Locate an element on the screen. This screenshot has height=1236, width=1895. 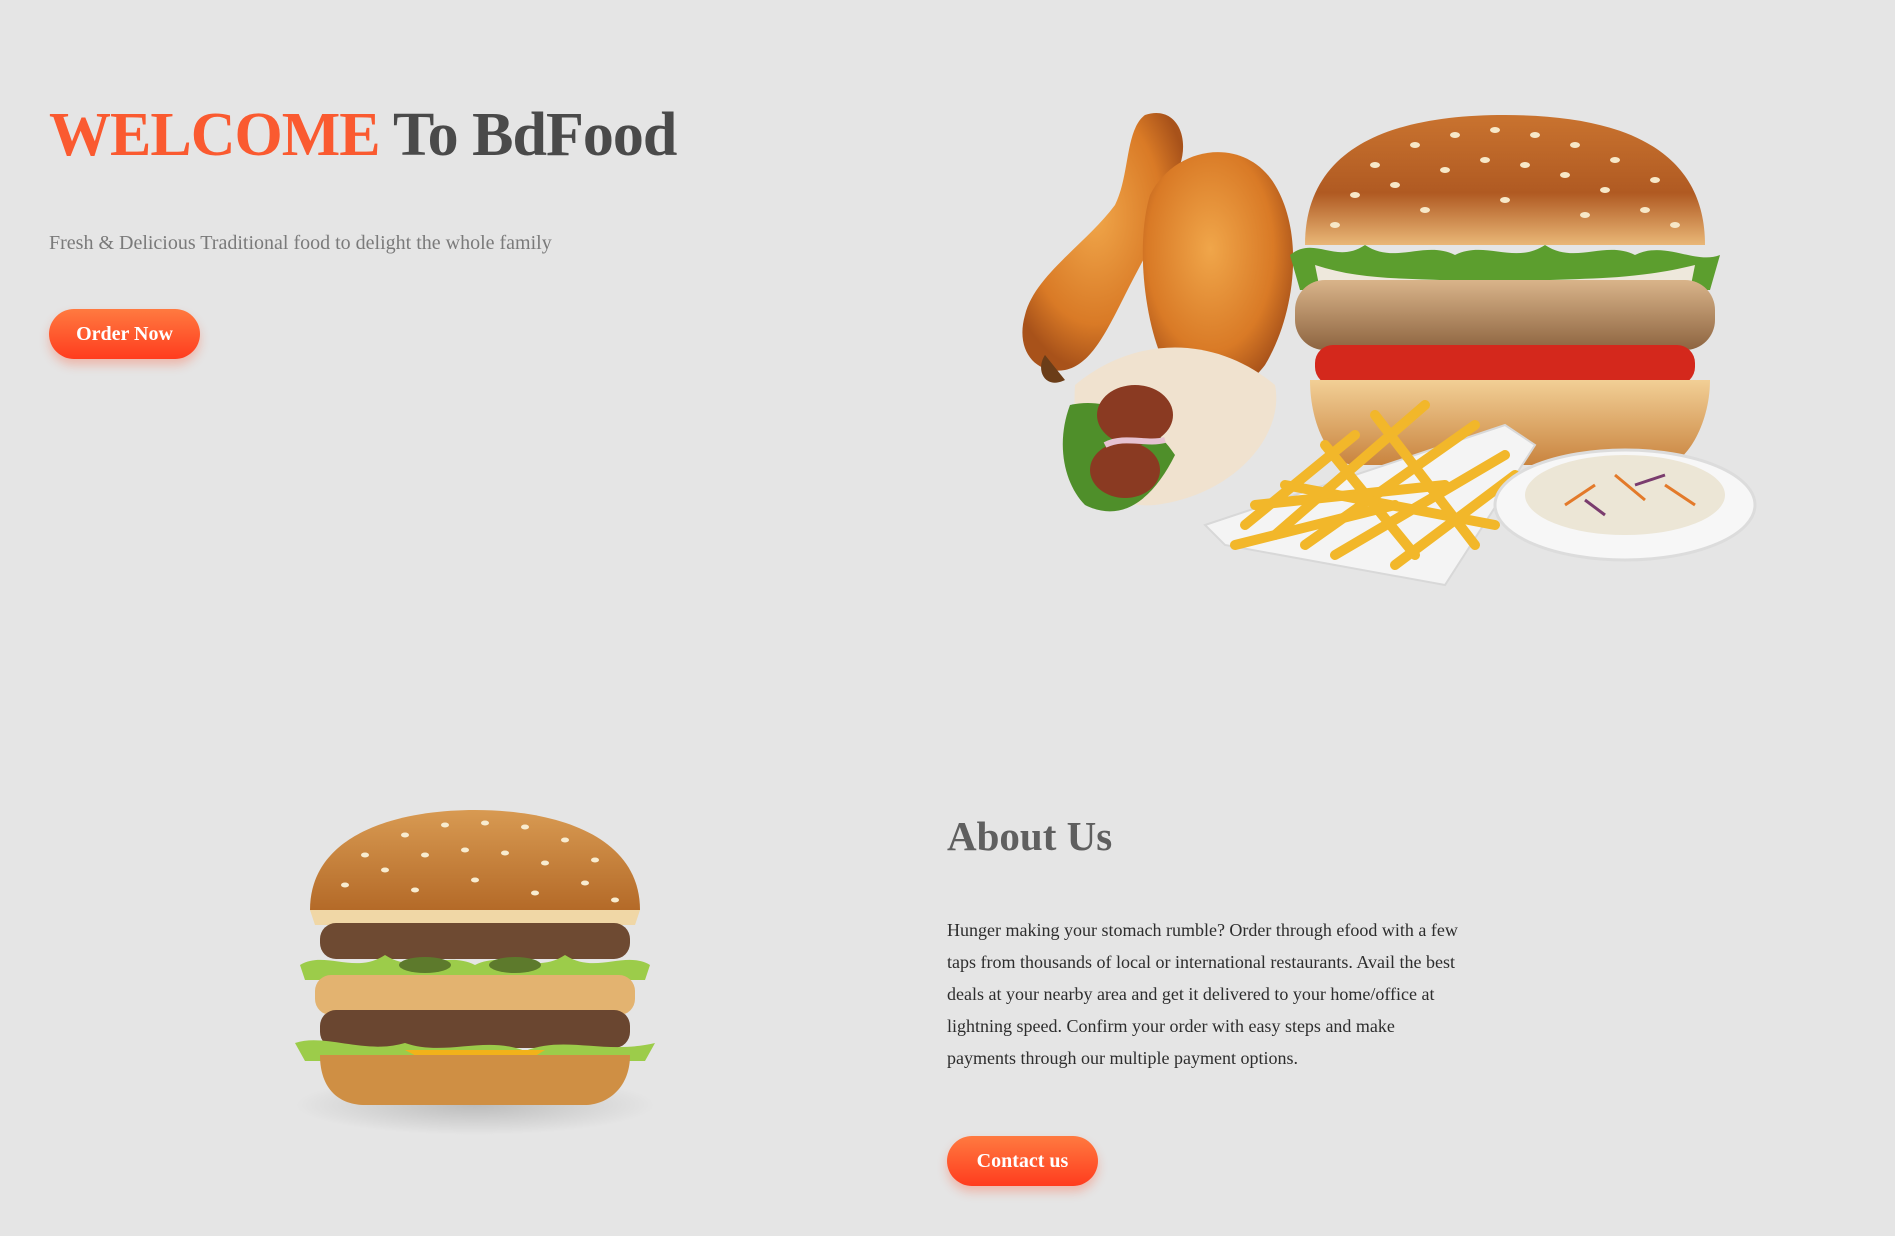
contact-us-button: Contact us is located at coordinates (1022, 1161).